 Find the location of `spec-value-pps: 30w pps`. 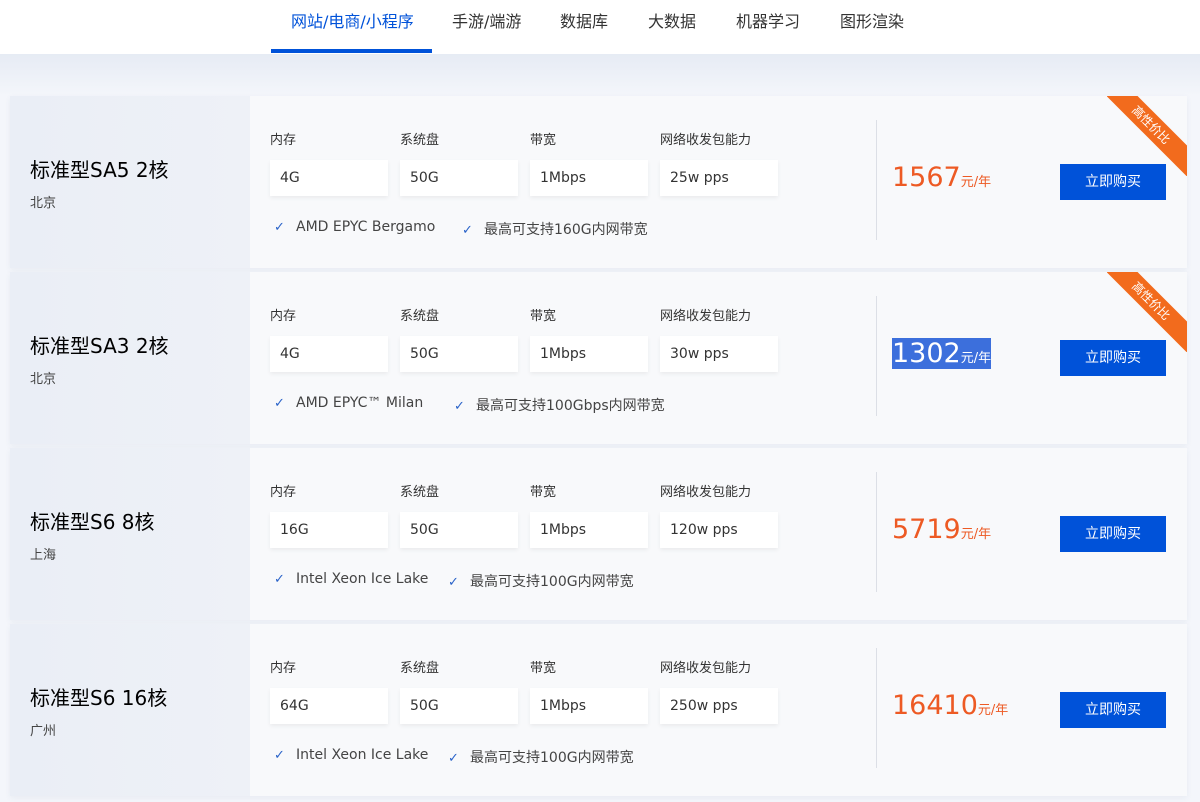

spec-value-pps: 30w pps is located at coordinates (719, 354).